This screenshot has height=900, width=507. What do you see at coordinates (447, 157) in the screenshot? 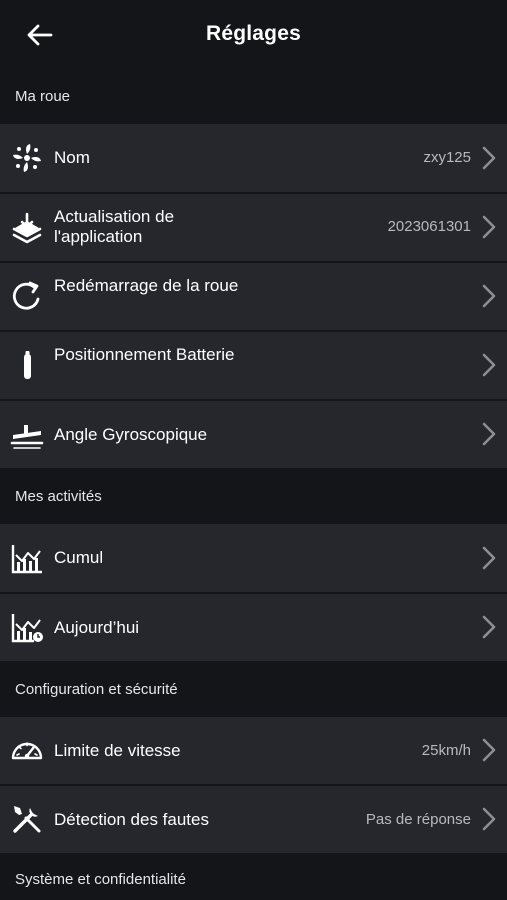
I see `row-nom-value: zxy125` at bounding box center [447, 157].